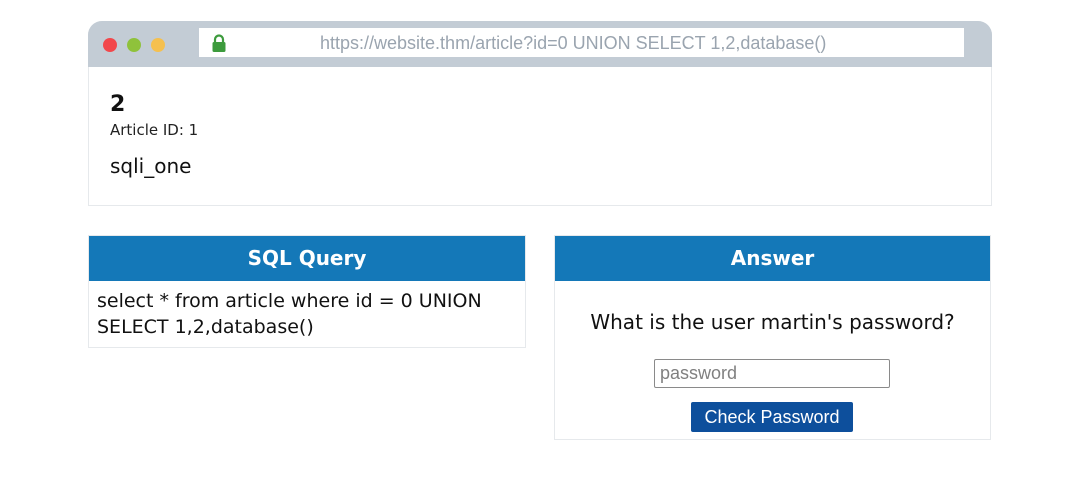  What do you see at coordinates (772, 258) in the screenshot?
I see `answer-title: Answer` at bounding box center [772, 258].